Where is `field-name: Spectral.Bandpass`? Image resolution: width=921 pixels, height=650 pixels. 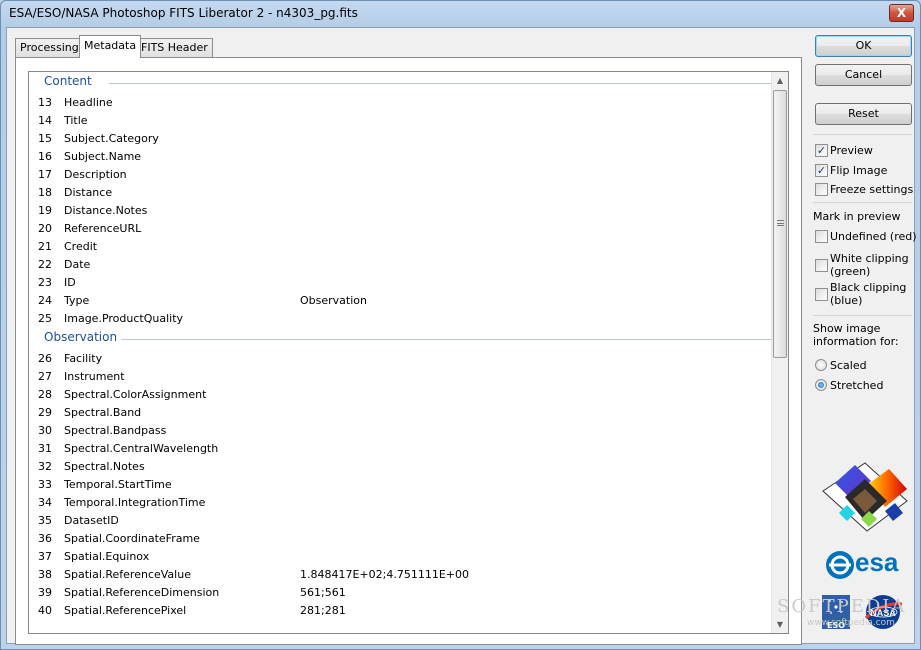
field-name: Spectral.Bandpass is located at coordinates (115, 430).